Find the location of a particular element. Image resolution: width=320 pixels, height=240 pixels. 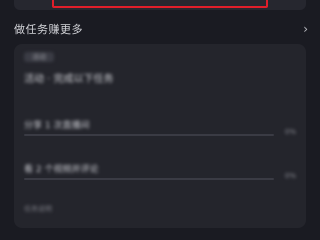

activity-tag: 活动 is located at coordinates (39, 57).